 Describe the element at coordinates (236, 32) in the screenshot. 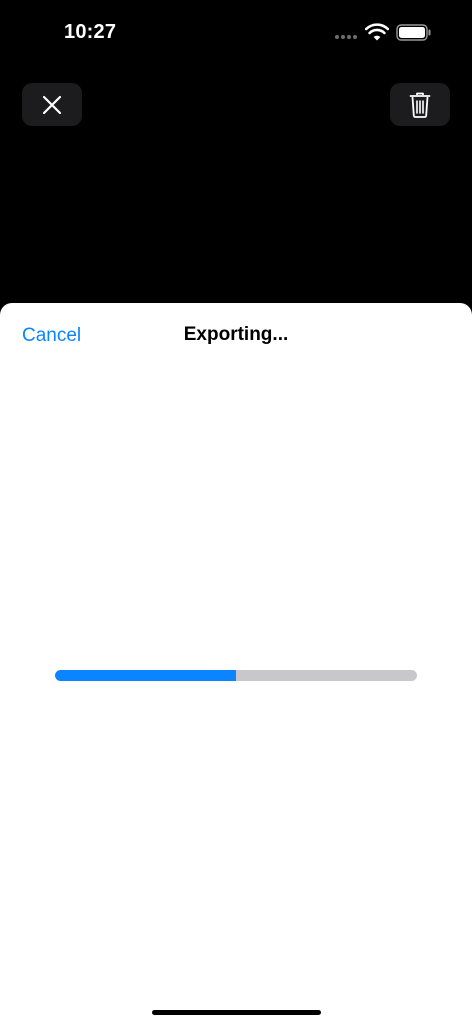

I see `status-bar: 10:27` at that location.